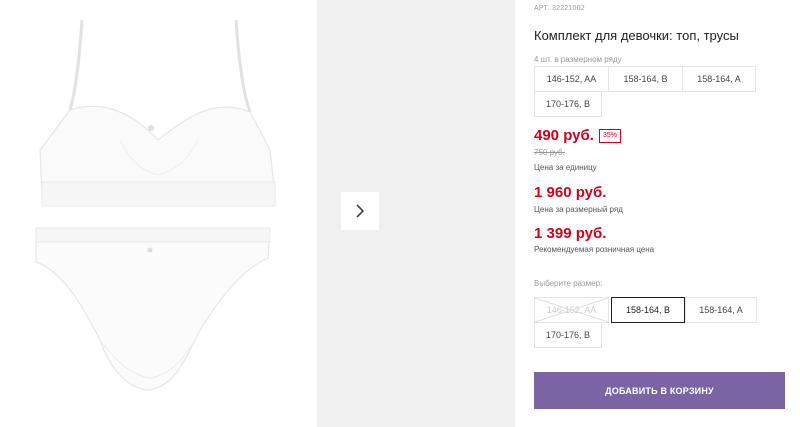  I want to click on size-picker-label: Выберите размер:, so click(568, 283).